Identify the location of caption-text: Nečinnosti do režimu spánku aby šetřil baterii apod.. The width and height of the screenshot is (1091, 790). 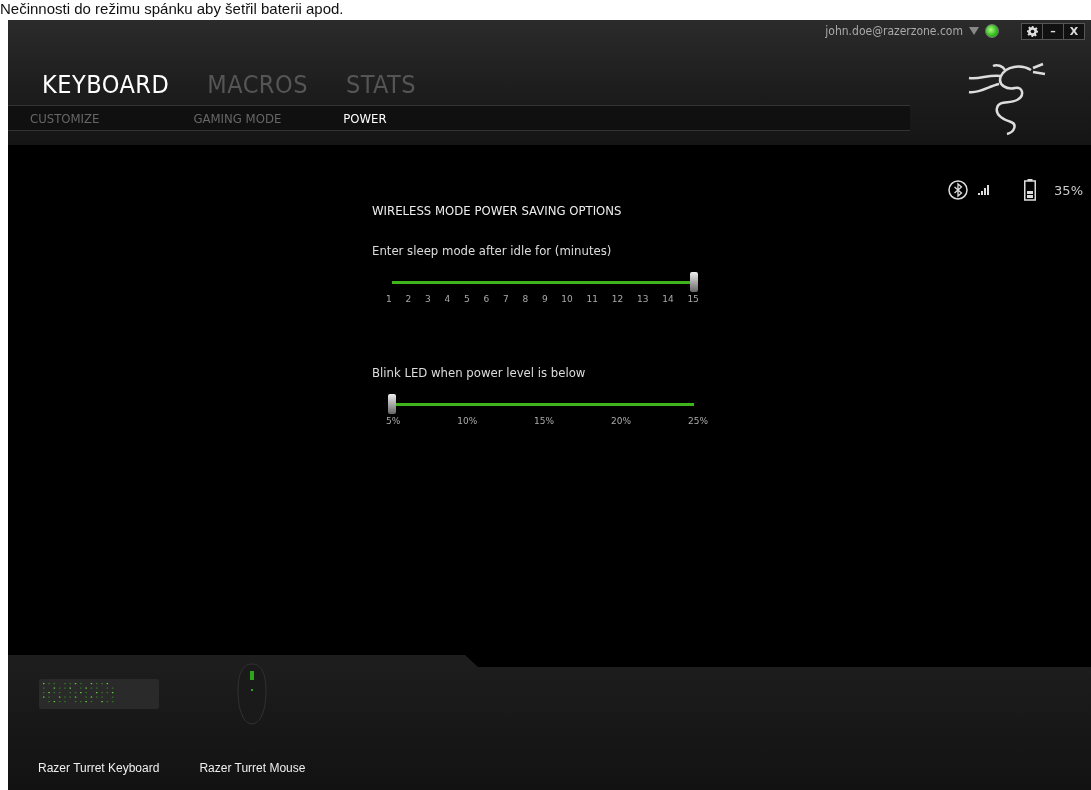
(172, 8).